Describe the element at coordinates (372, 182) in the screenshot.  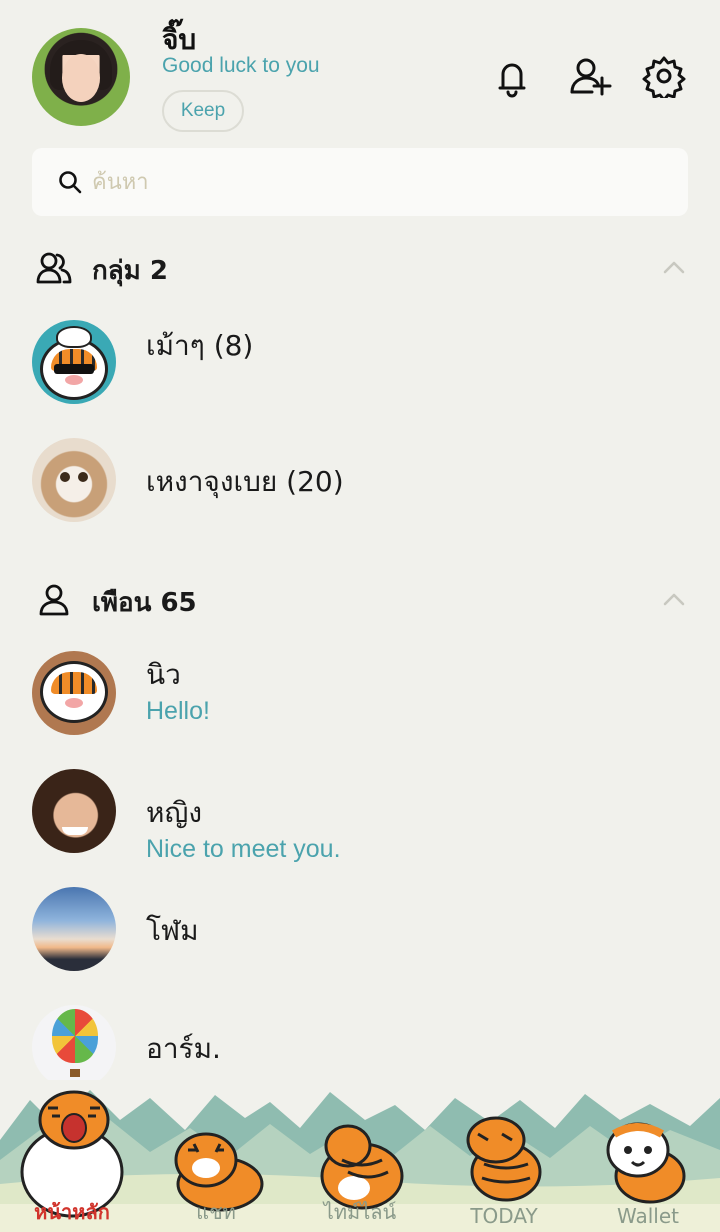
I see `search-input` at that location.